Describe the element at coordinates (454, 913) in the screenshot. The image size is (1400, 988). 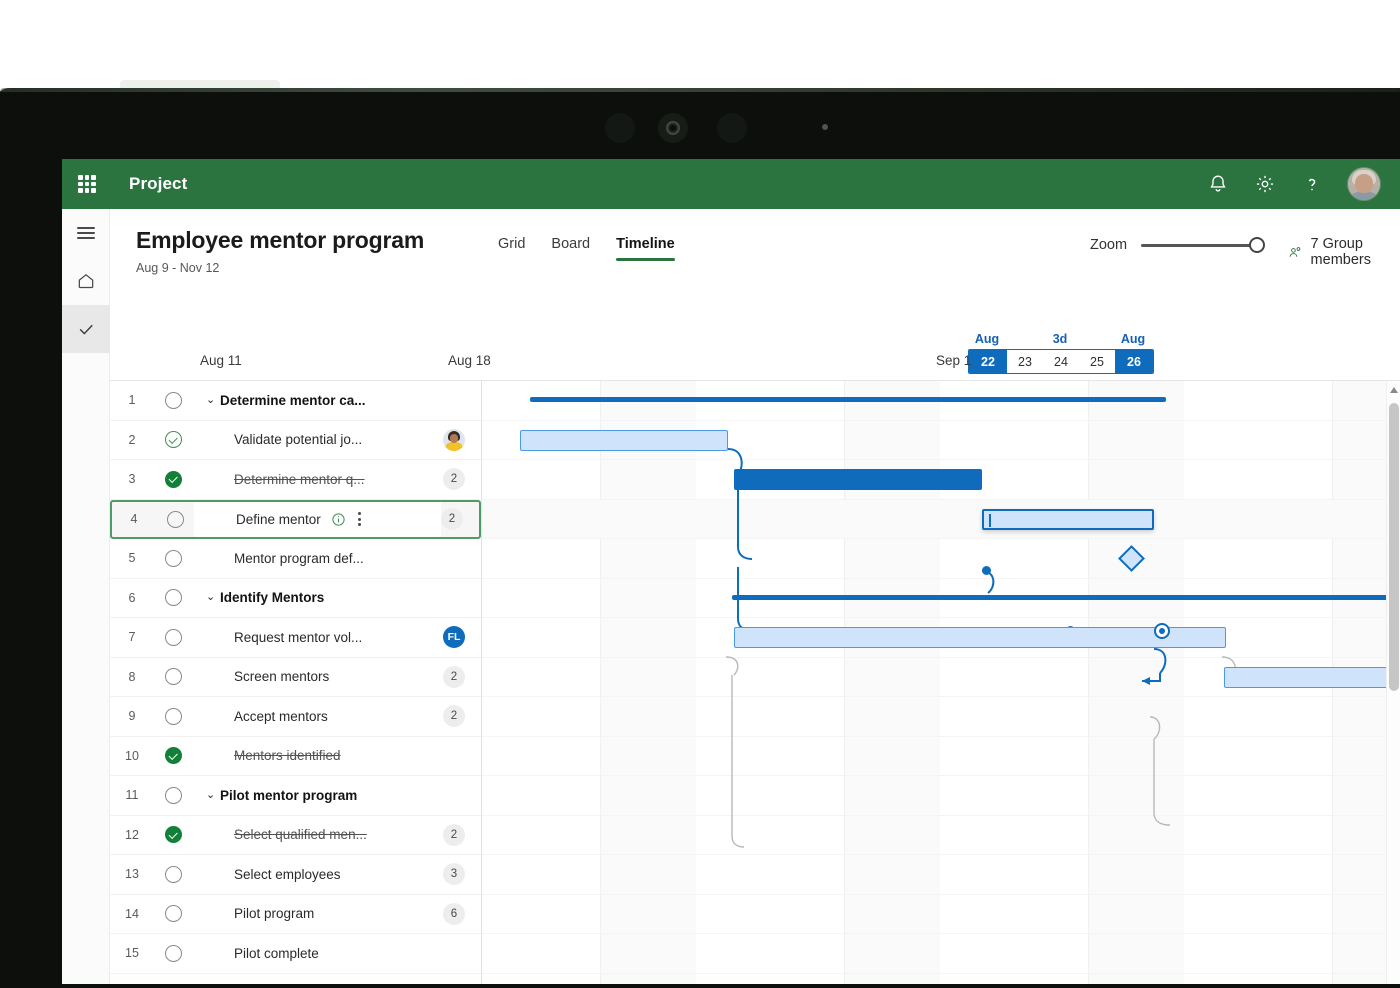
I see `subtask-count-badge: 6` at that location.